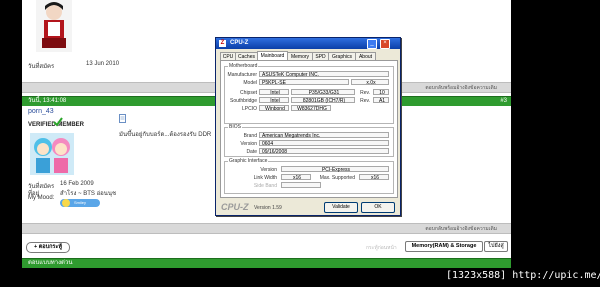  What do you see at coordinates (274, 108) in the screenshot?
I see `lpcio-vendor: Winbond` at bounding box center [274, 108].